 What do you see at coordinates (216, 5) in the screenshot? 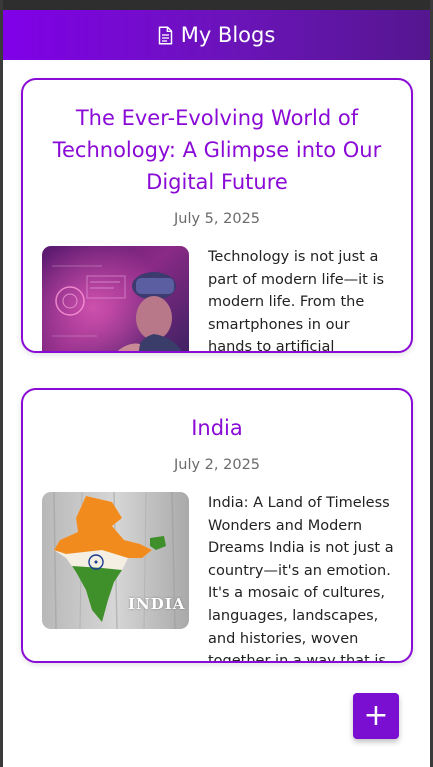
I see `window-top-strip` at bounding box center [216, 5].